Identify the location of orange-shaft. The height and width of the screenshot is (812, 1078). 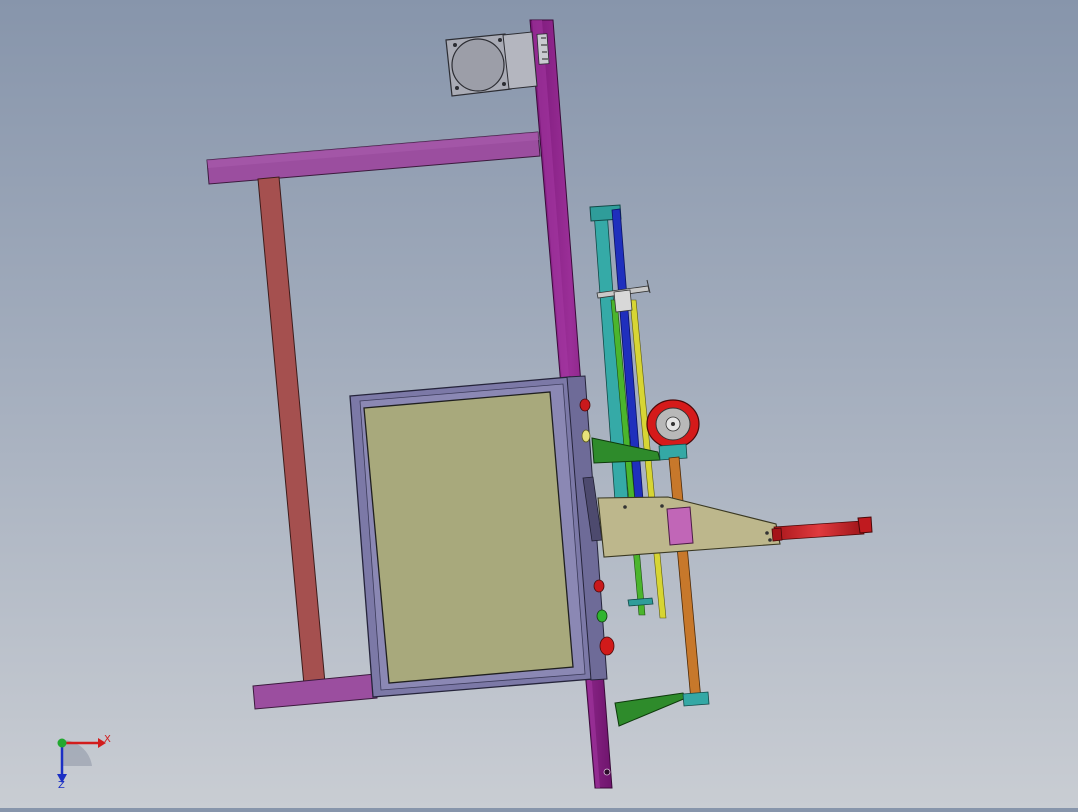
(685, 579).